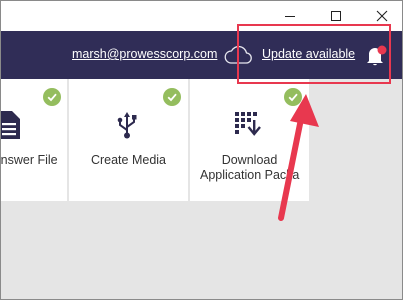 Image resolution: width=403 pixels, height=300 pixels. I want to click on annotation-arrow, so click(298, 157).